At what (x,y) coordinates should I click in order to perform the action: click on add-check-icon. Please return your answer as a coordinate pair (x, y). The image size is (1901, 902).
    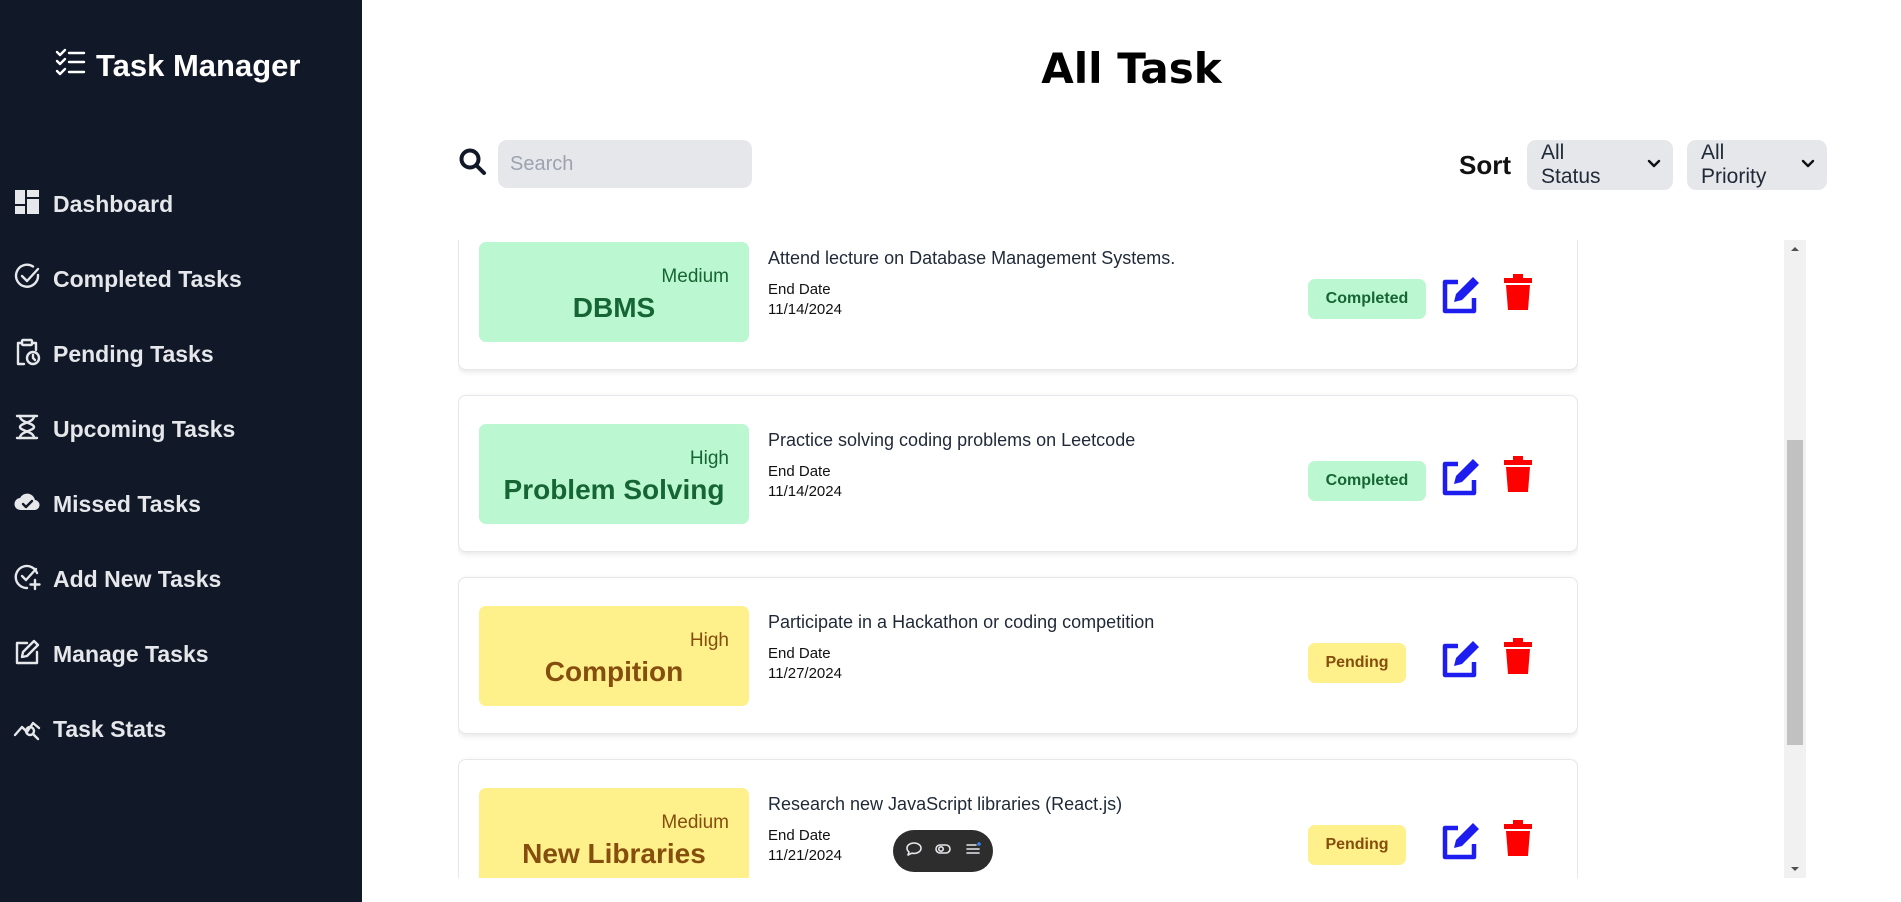
    Looking at the image, I should click on (27, 580).